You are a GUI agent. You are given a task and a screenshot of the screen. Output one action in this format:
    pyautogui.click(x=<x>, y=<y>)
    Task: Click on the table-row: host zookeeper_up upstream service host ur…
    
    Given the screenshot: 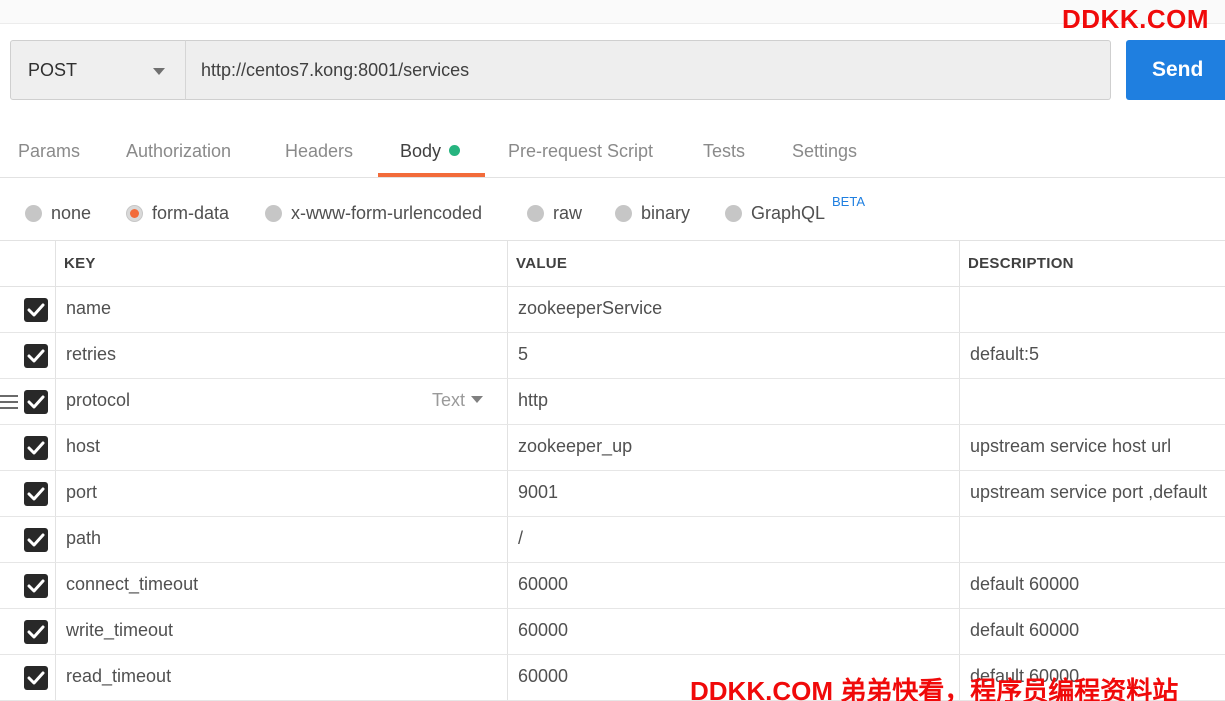 What is the action you would take?
    pyautogui.click(x=612, y=448)
    